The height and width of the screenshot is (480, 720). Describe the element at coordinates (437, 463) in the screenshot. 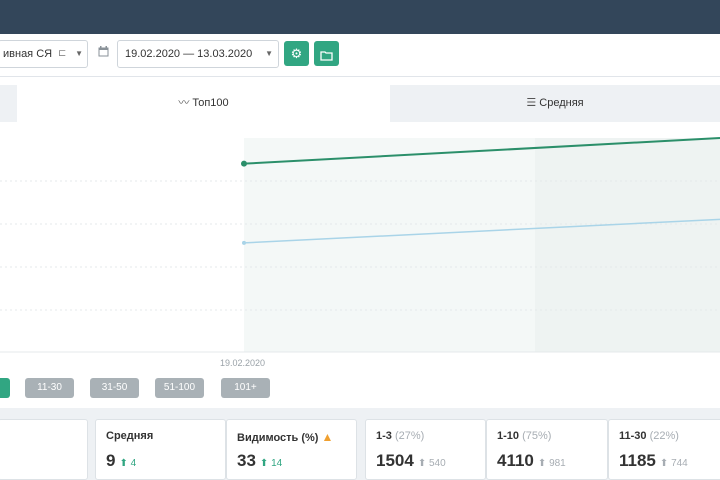

I see `stat-delta: 540` at that location.